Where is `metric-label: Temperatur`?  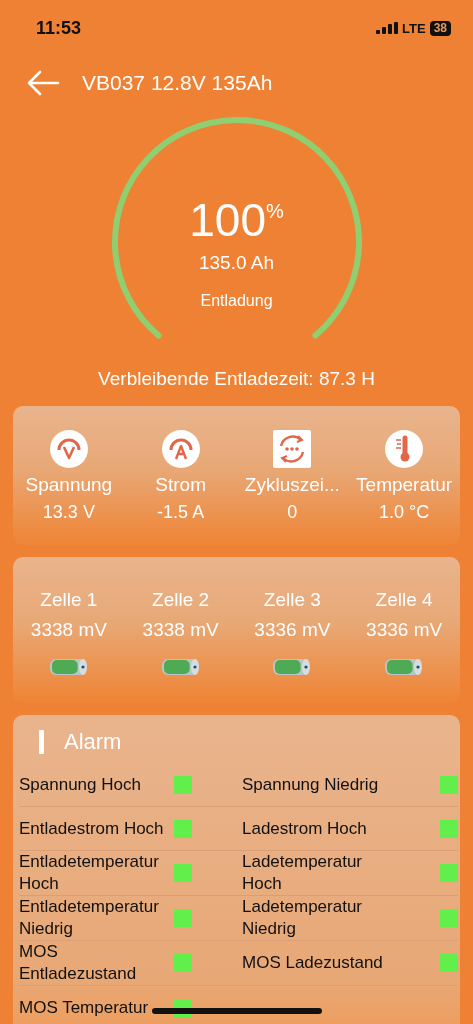
metric-label: Temperatur is located at coordinates (404, 485).